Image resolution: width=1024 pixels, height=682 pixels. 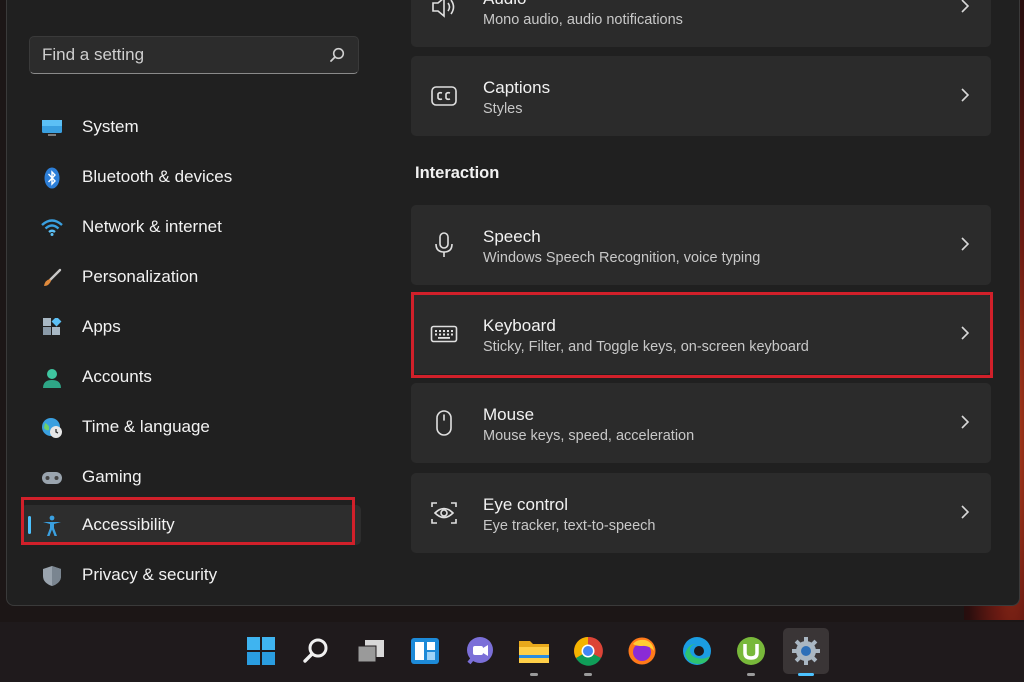 What do you see at coordinates (583, 20) in the screenshot?
I see `card-subtitle: Mono audio, audio notifications` at bounding box center [583, 20].